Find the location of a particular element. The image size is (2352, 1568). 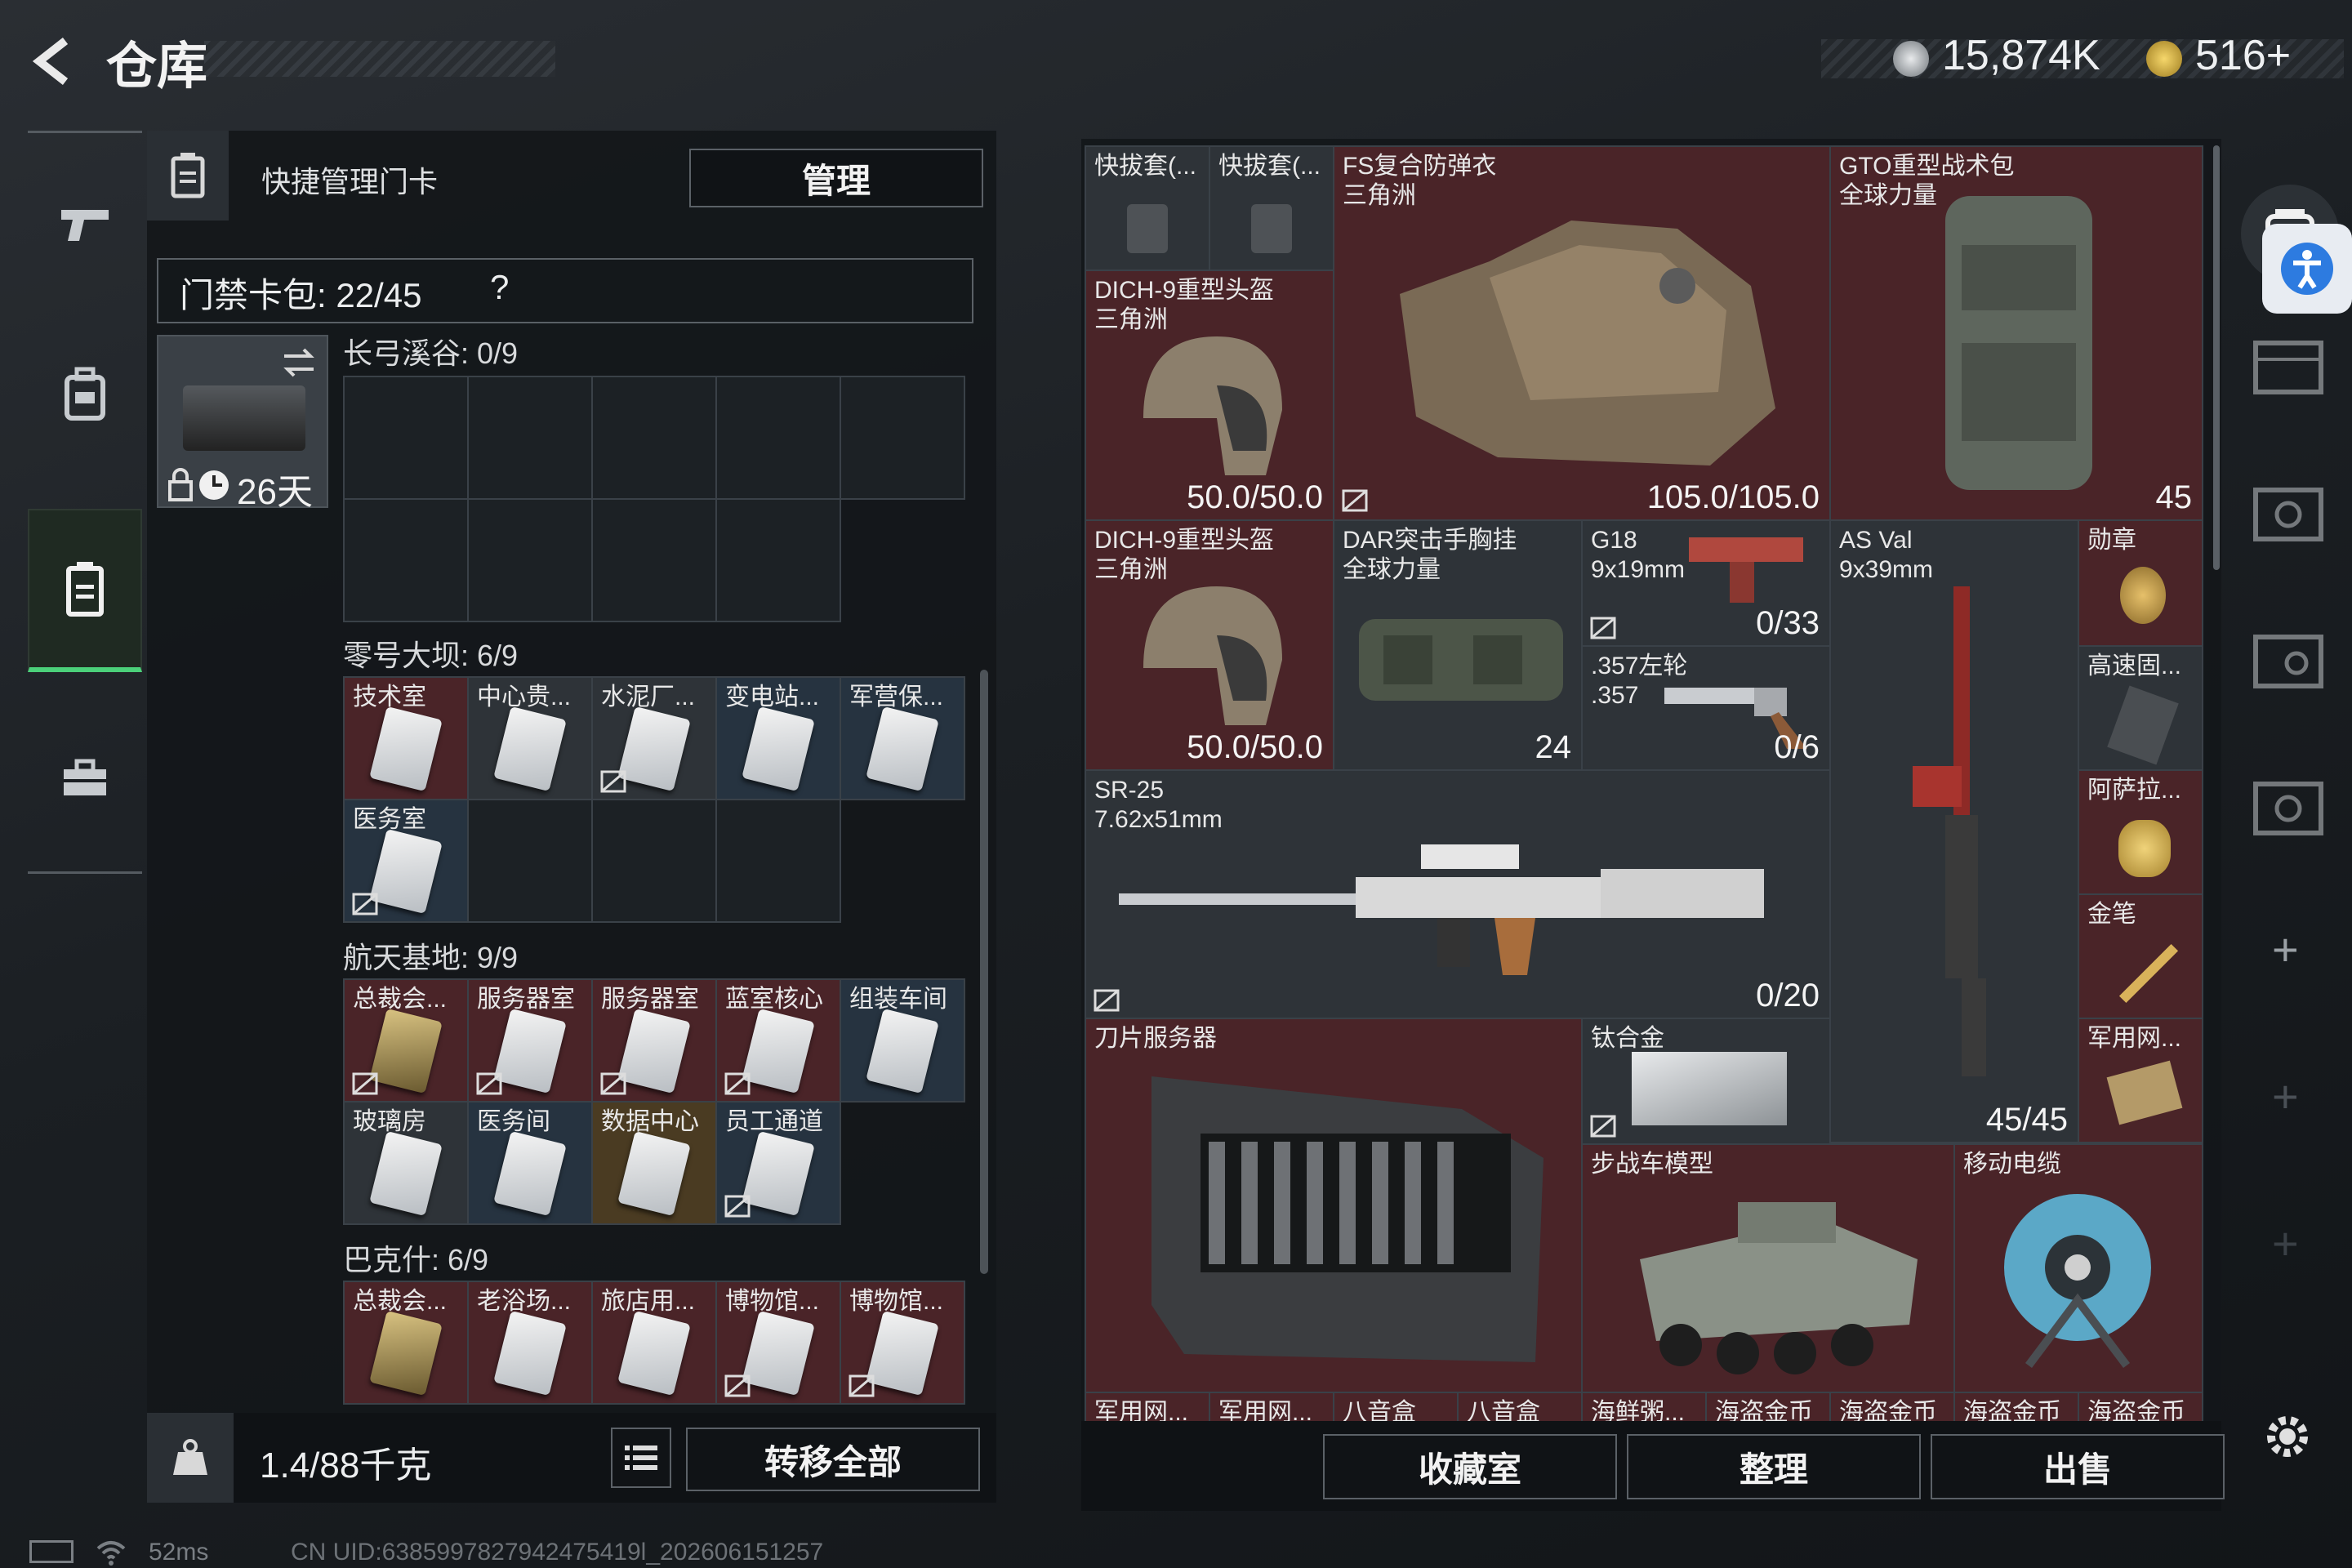

keycard-slot: 技术室 is located at coordinates (406, 738).